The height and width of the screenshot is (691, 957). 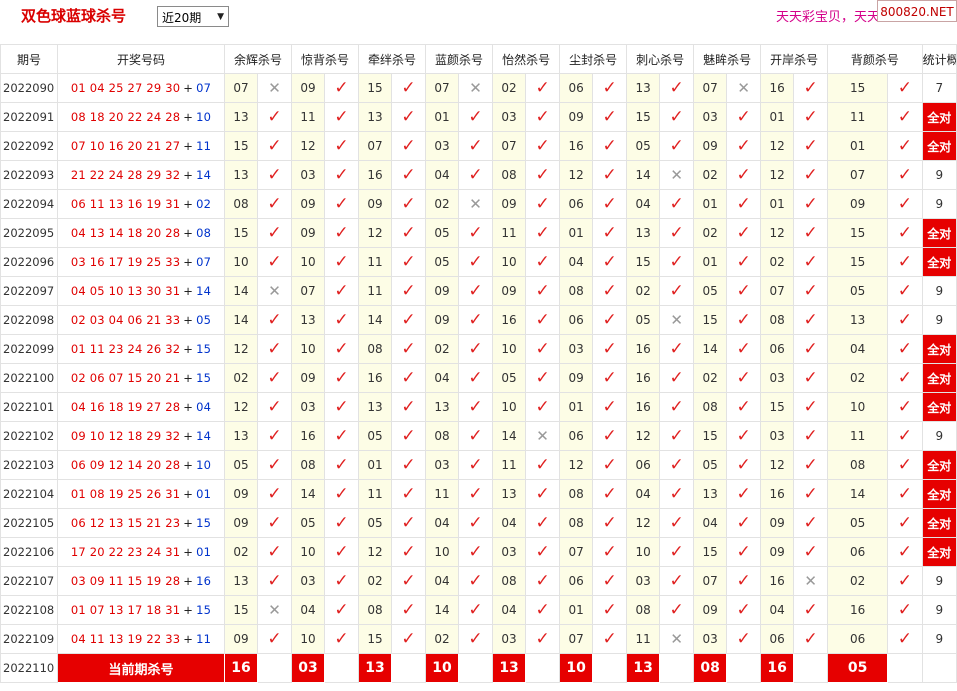 I want to click on blank-cell, so click(x=476, y=668).